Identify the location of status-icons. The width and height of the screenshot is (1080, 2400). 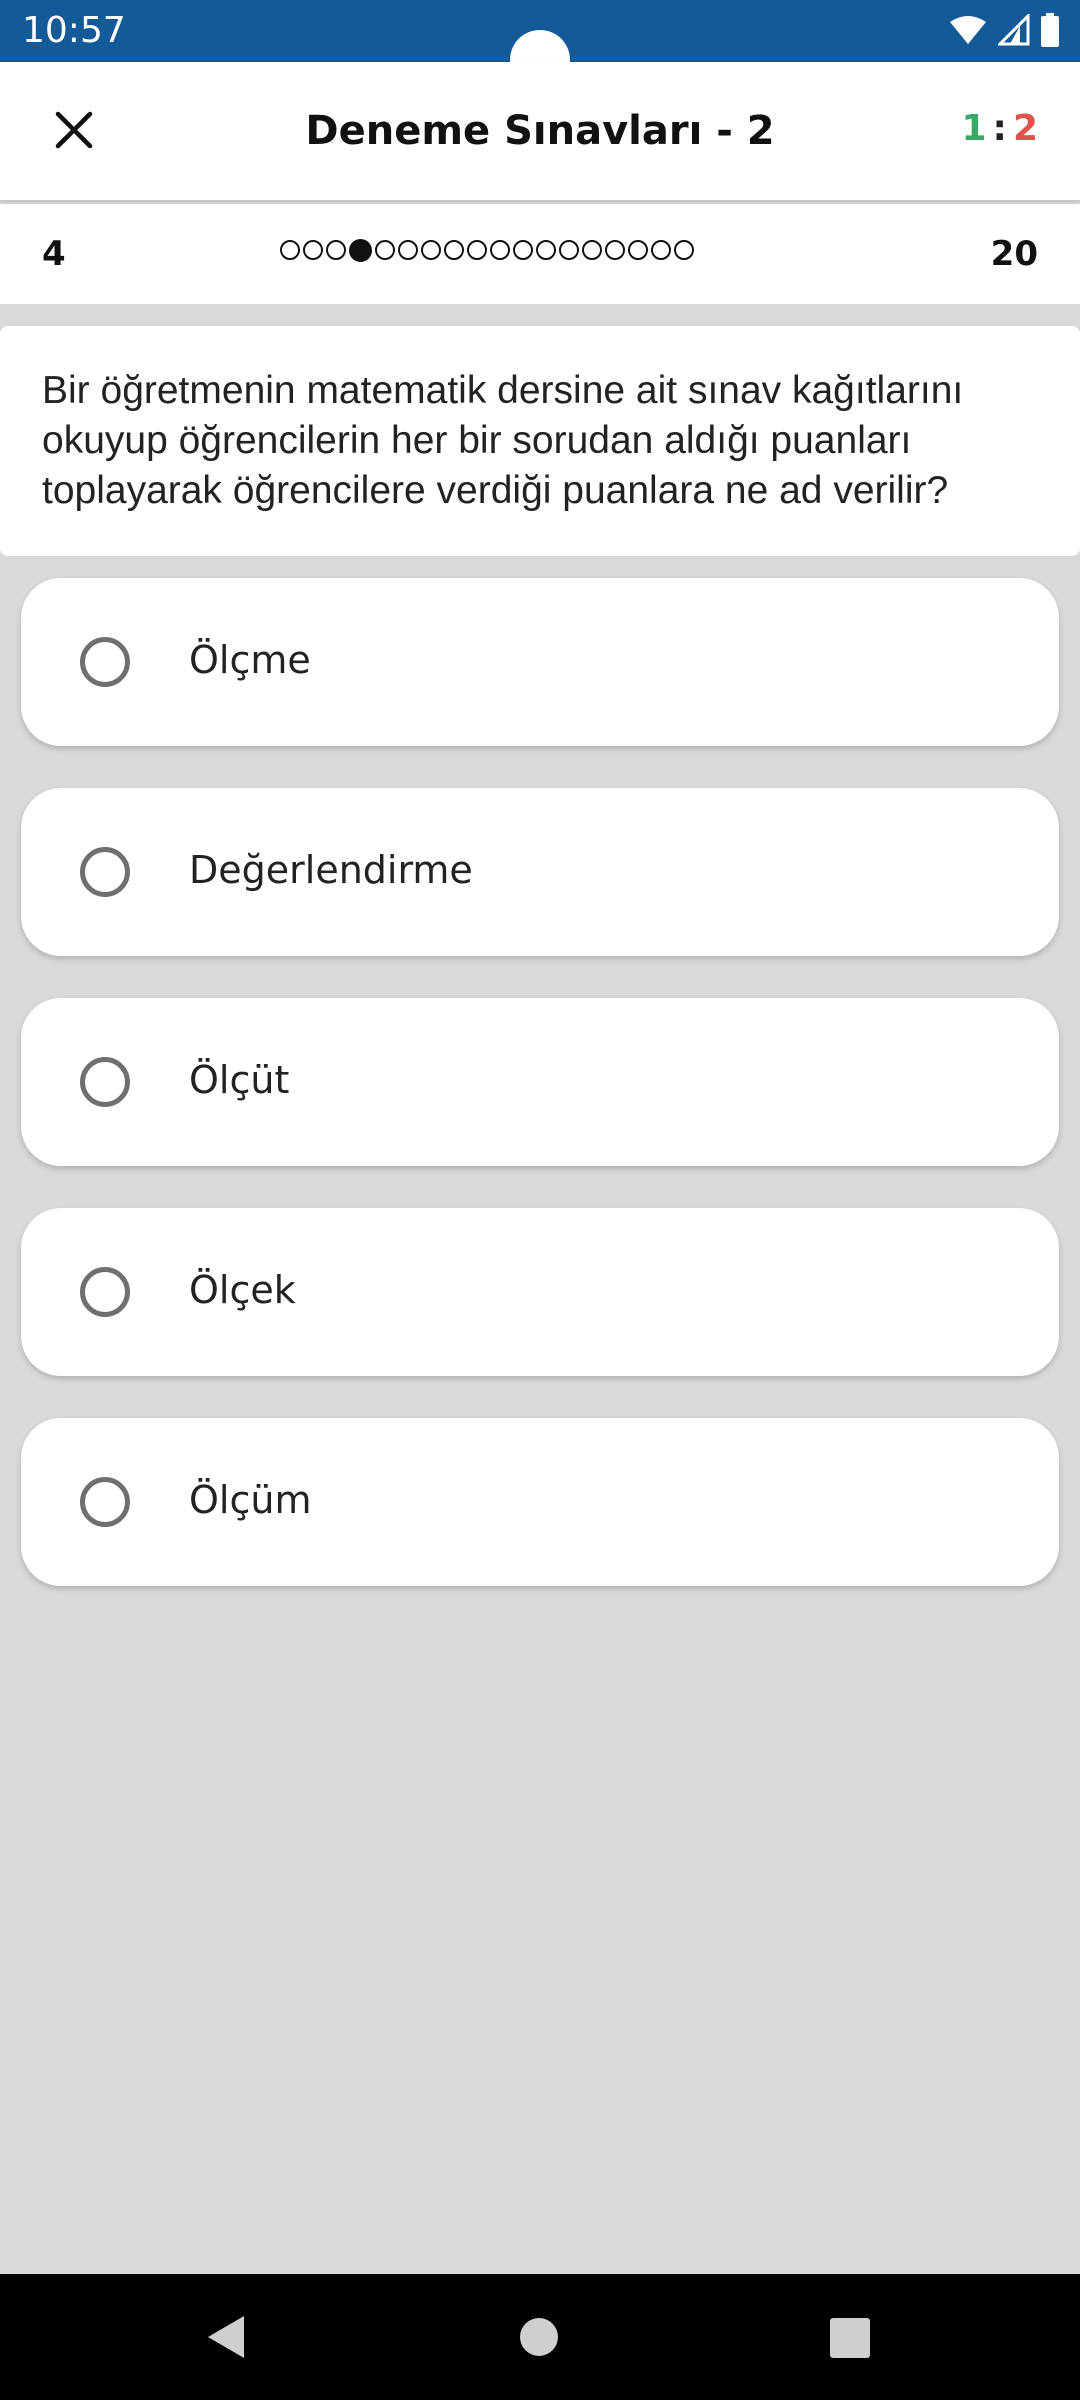
(1004, 30).